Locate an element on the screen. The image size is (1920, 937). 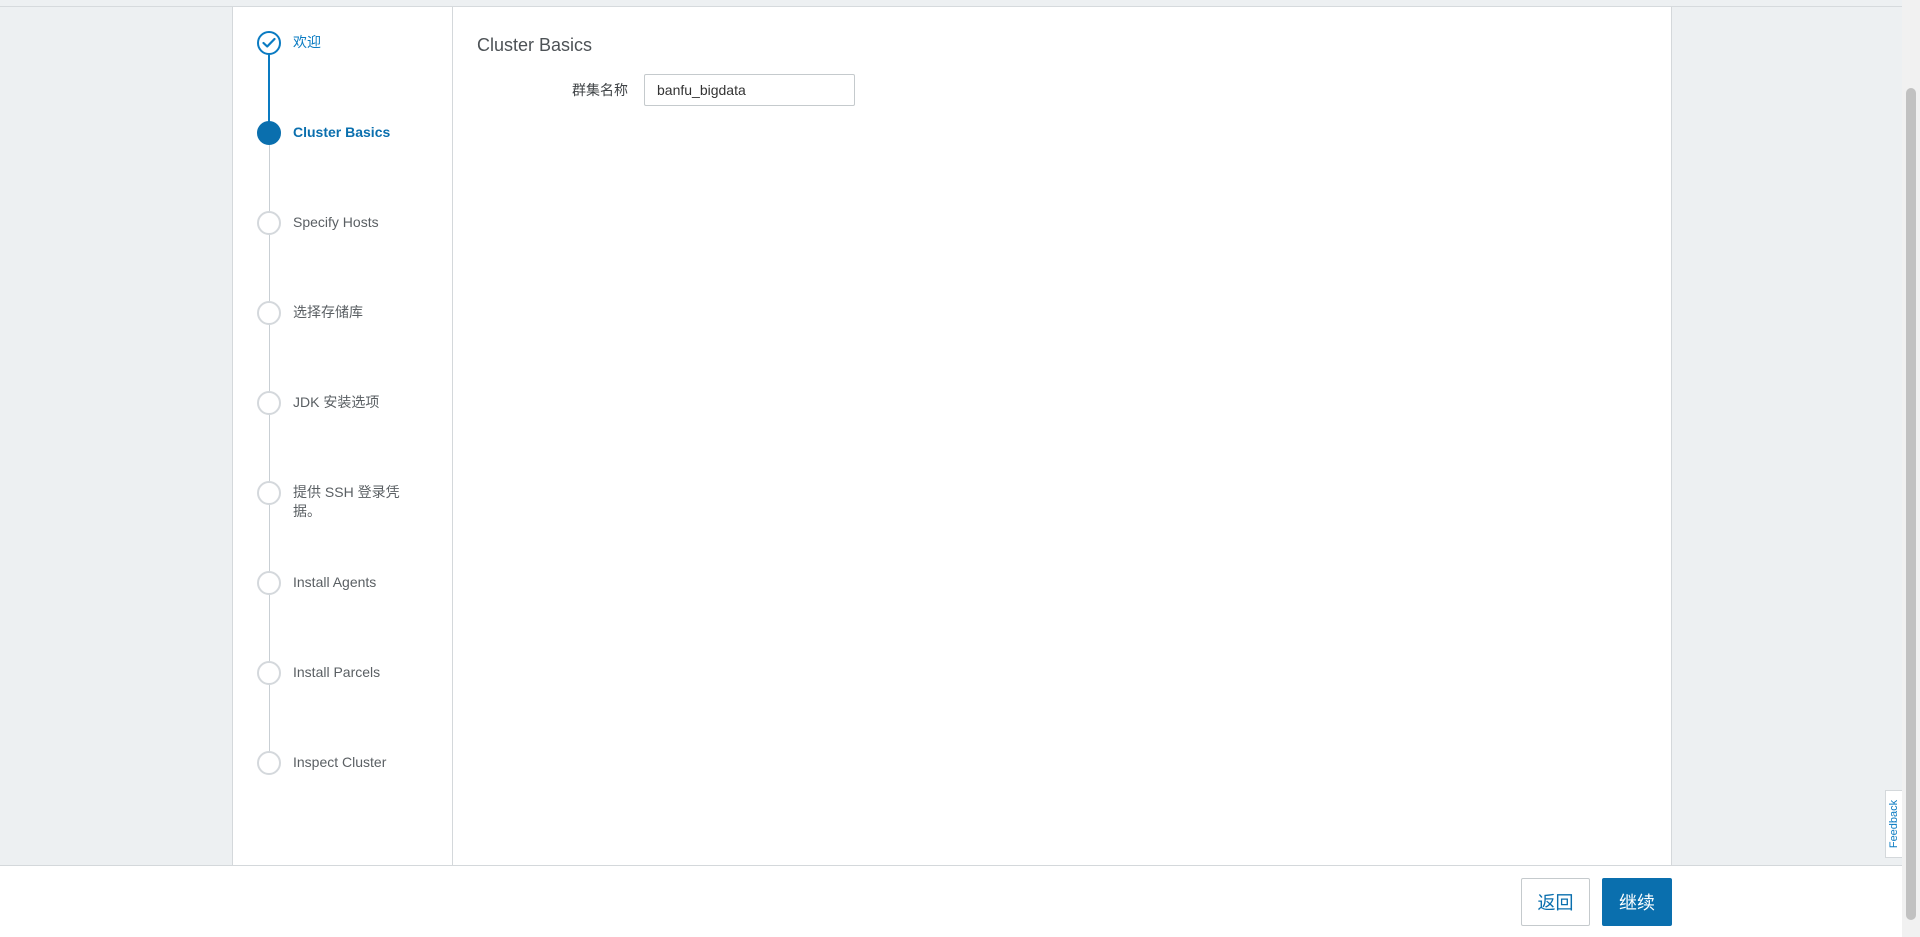
step-label: JDK 安装选项 is located at coordinates (336, 402).